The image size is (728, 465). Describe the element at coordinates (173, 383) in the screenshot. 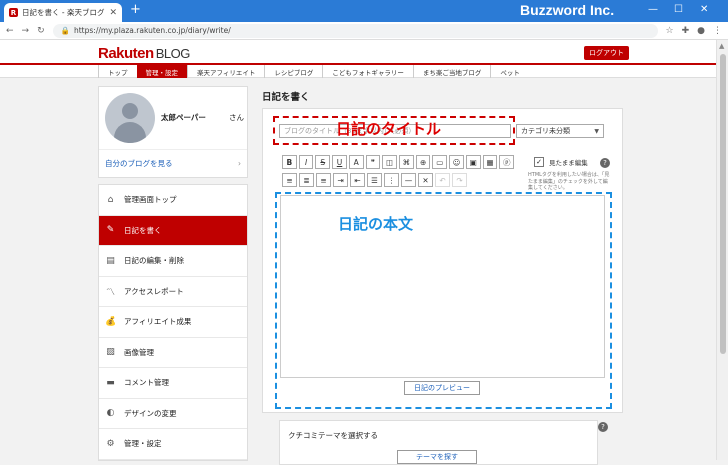

I see `sidebar-item-comment-management: ▬ コメント管理` at that location.